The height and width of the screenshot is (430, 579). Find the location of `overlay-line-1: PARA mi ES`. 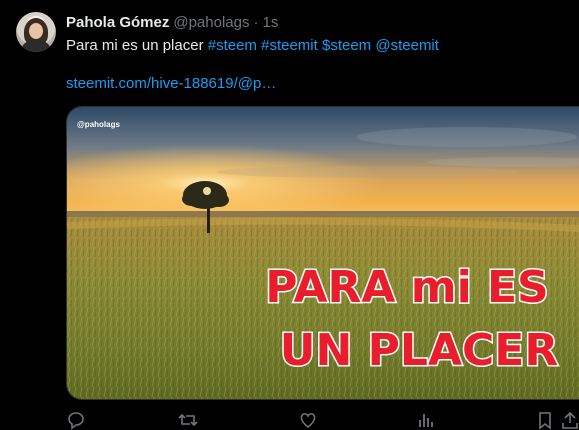

overlay-line-1: PARA mi ES is located at coordinates (407, 287).